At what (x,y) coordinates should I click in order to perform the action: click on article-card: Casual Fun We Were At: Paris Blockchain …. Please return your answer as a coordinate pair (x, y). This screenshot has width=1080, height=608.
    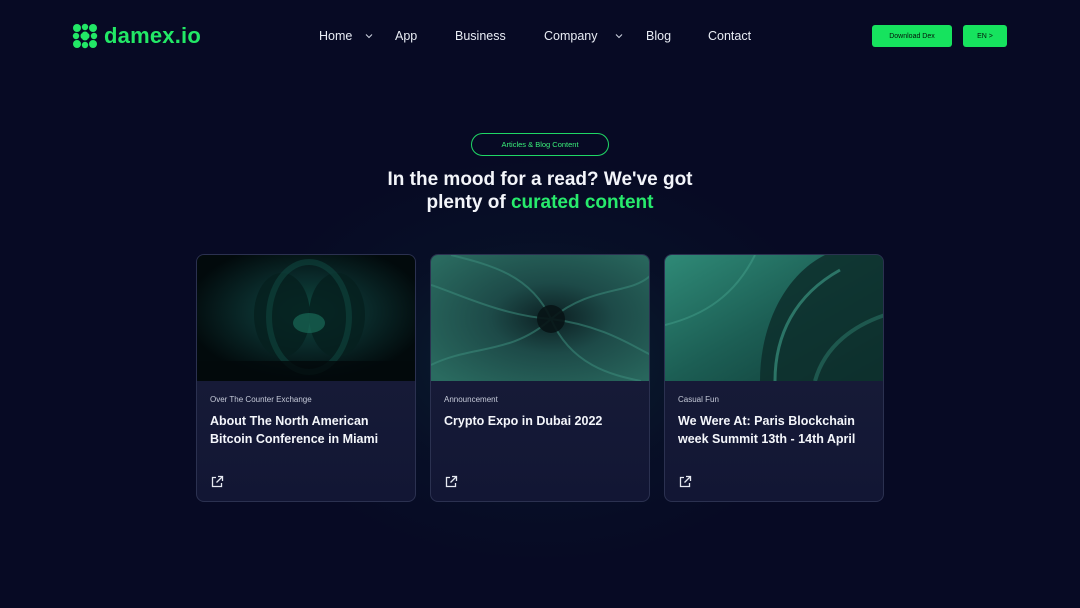
    Looking at the image, I should click on (774, 378).